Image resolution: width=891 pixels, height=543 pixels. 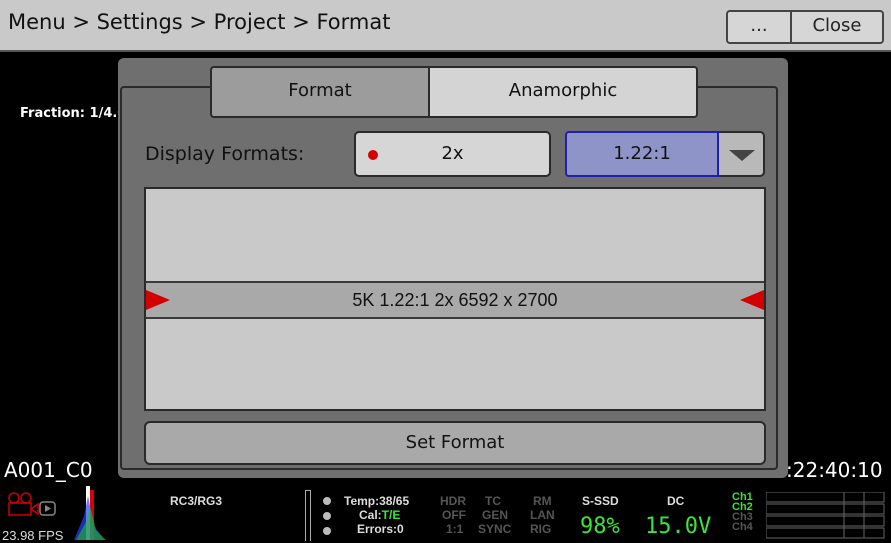 What do you see at coordinates (327, 516) in the screenshot?
I see `cal-bullet` at bounding box center [327, 516].